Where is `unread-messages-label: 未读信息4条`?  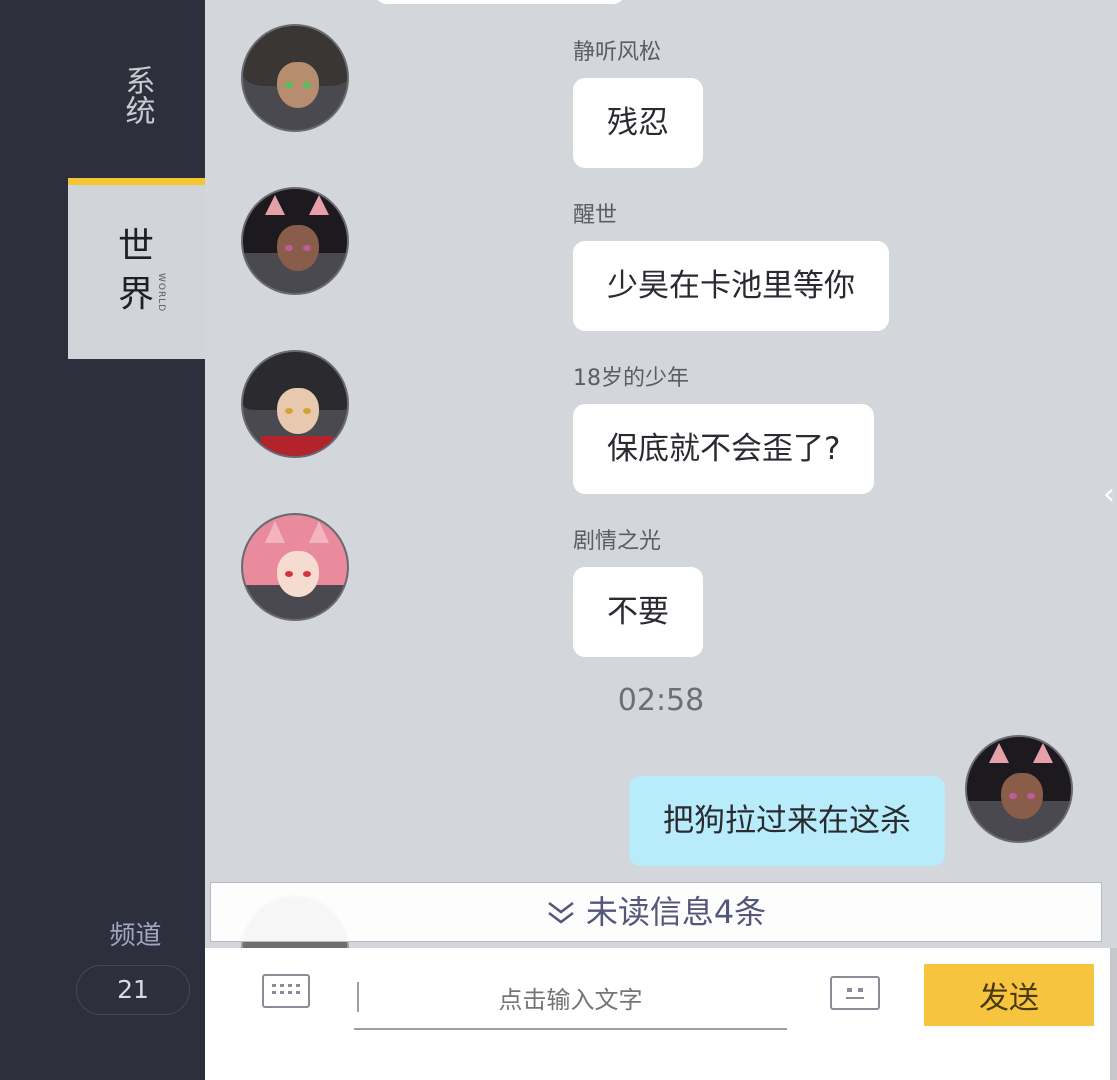
unread-messages-label: 未读信息4条 is located at coordinates (676, 912).